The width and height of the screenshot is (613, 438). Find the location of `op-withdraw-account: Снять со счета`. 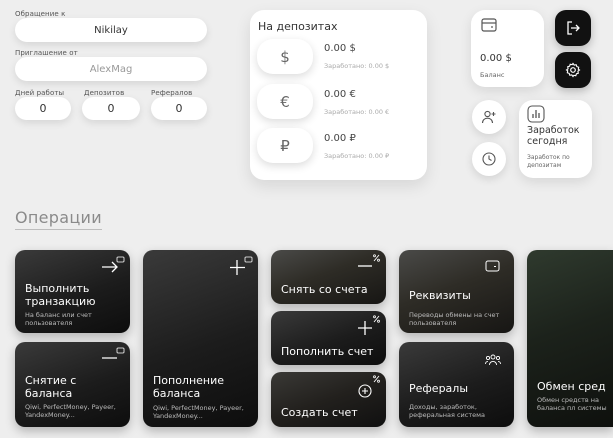

op-withdraw-account: Снять со счета is located at coordinates (328, 277).